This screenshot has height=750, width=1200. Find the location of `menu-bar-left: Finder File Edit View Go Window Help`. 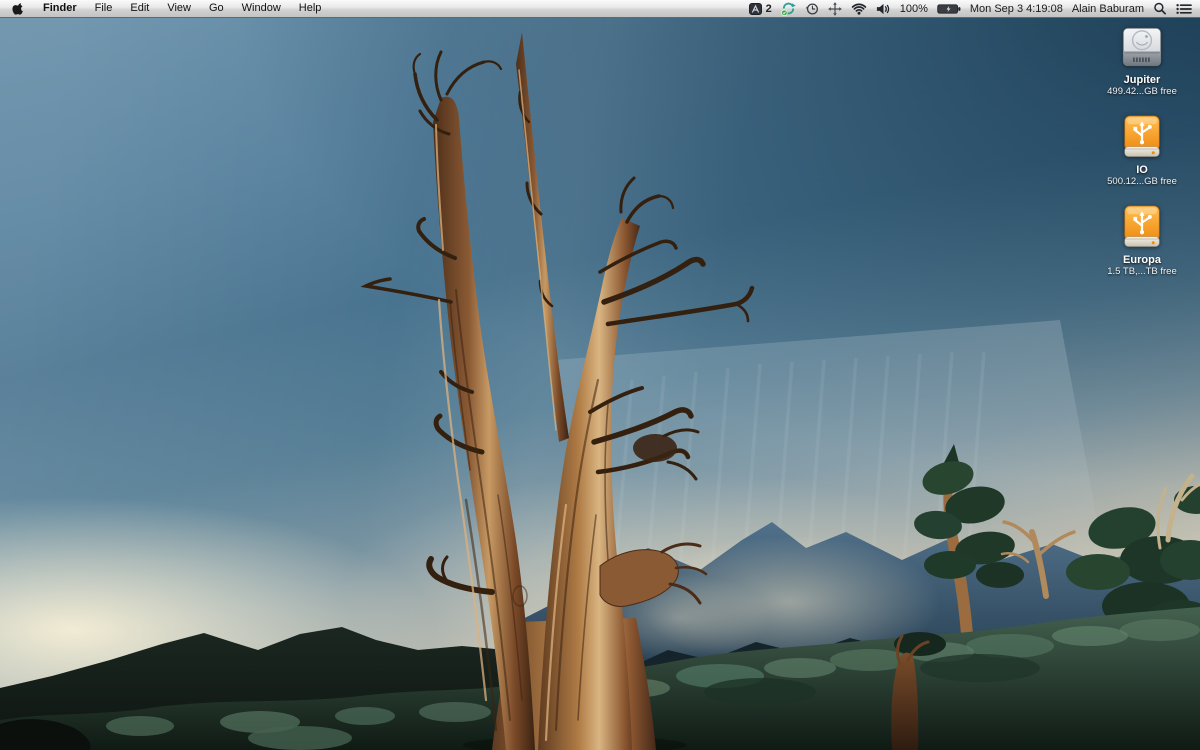

menu-bar-left: Finder File Edit View Go Window Help is located at coordinates (165, 8).